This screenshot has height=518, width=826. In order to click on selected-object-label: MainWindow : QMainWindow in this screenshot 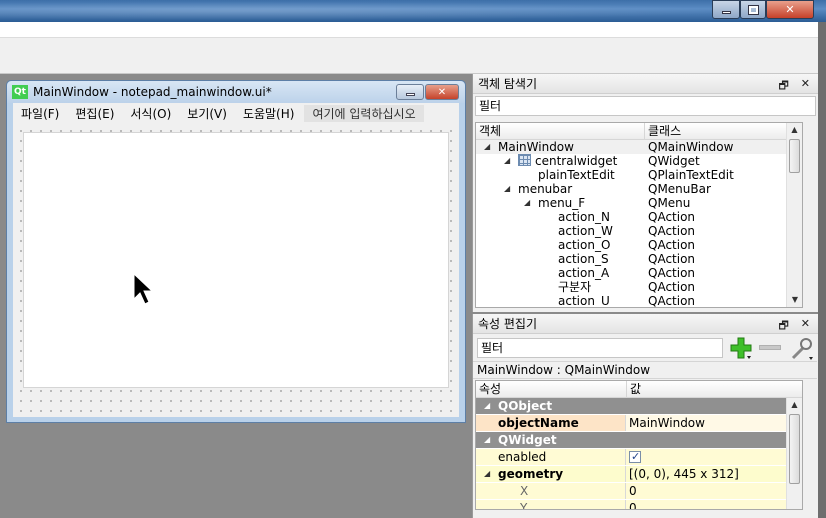, I will do `click(645, 370)`.